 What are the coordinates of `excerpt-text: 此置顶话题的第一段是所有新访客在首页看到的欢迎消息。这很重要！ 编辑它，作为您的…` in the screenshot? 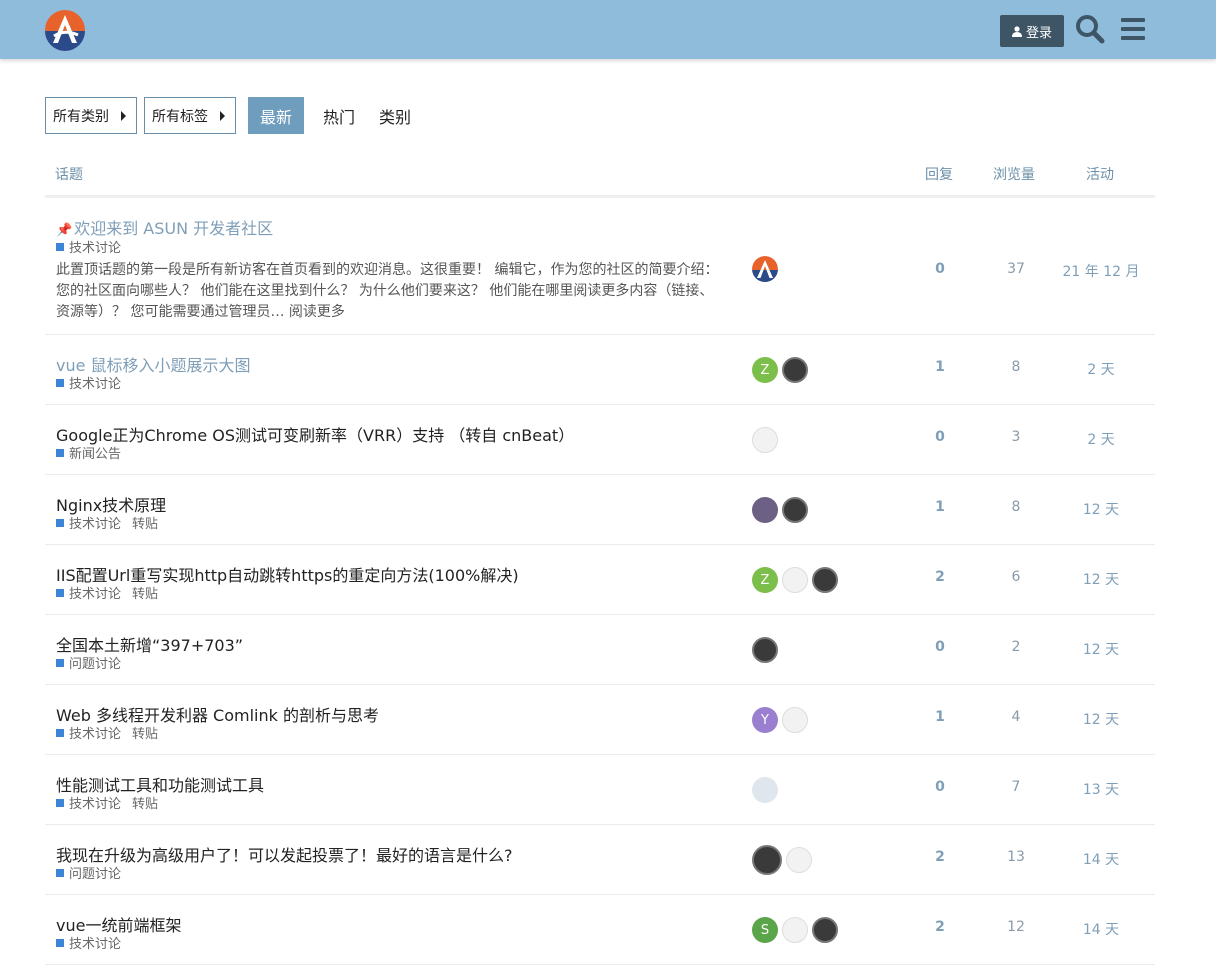 It's located at (387, 291).